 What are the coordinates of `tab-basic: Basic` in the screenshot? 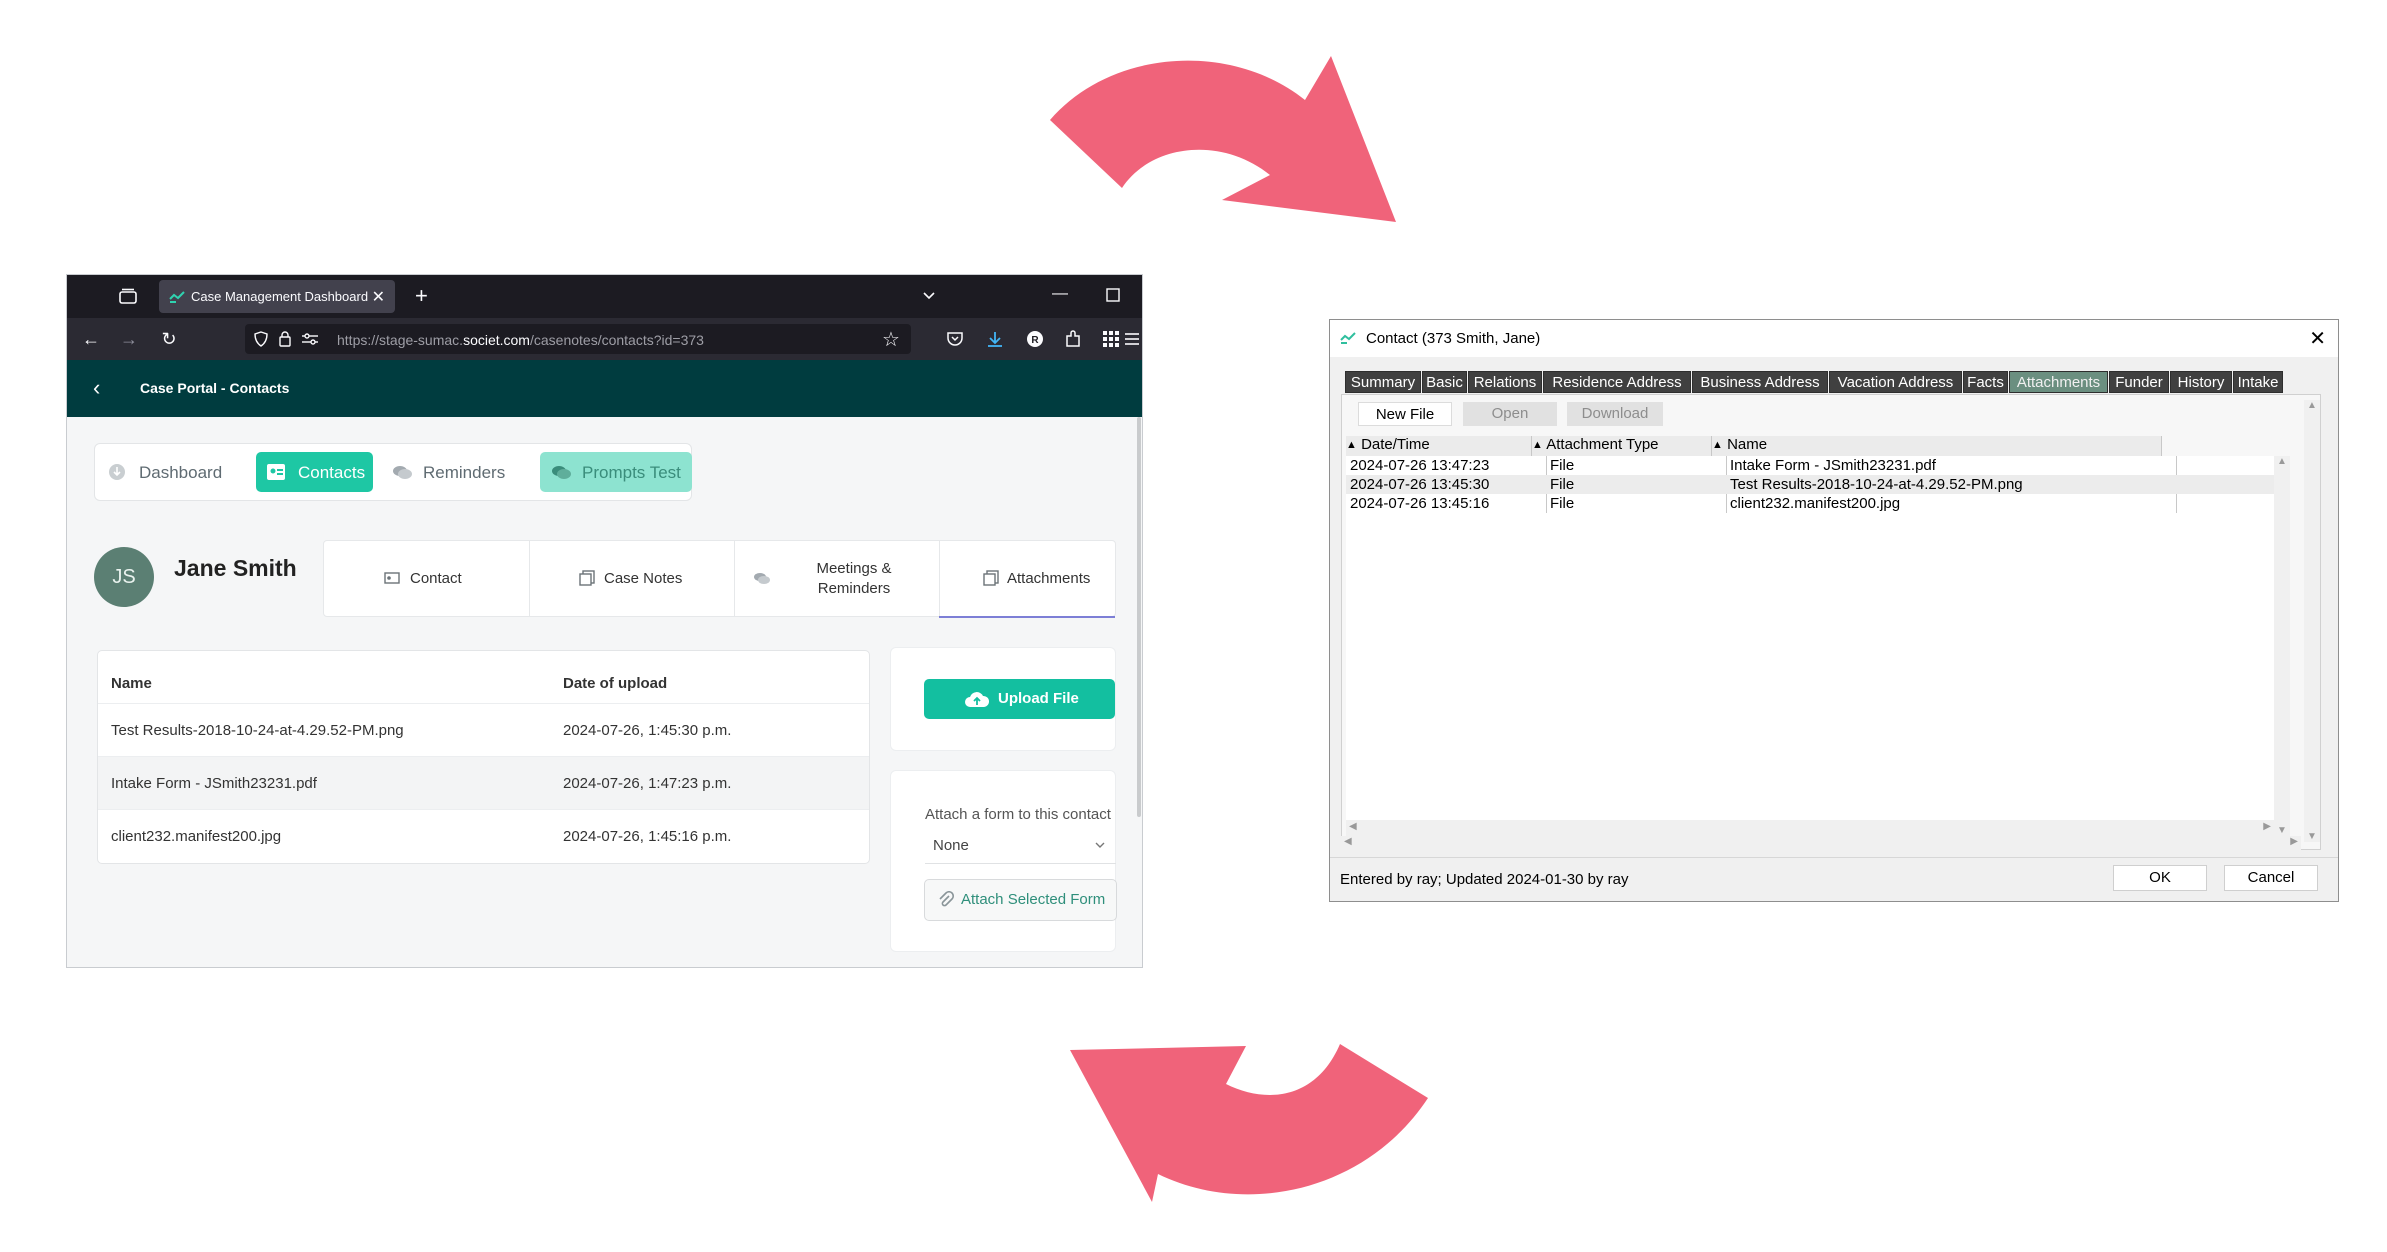 It's located at (1444, 382).